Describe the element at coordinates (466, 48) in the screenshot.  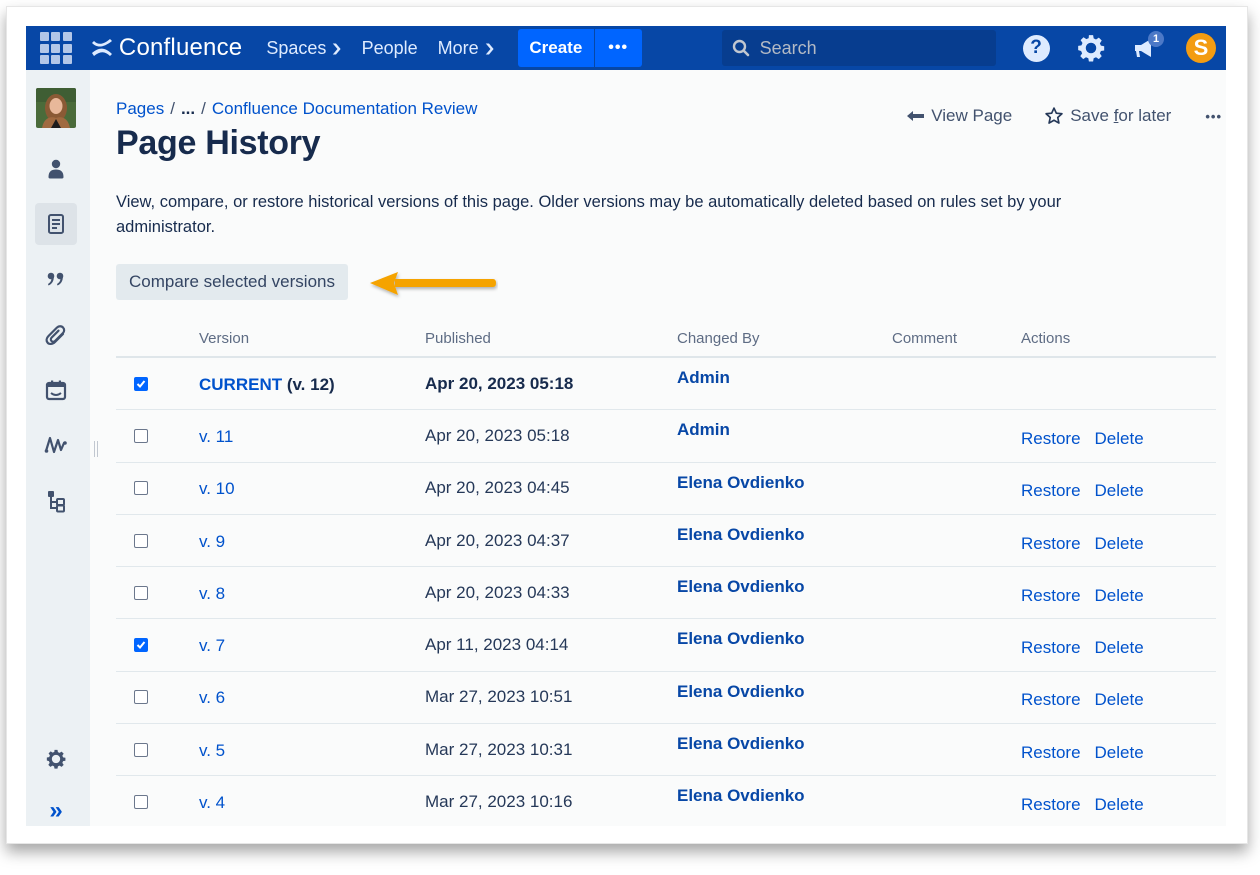
I see `nav-more: More ❯` at that location.